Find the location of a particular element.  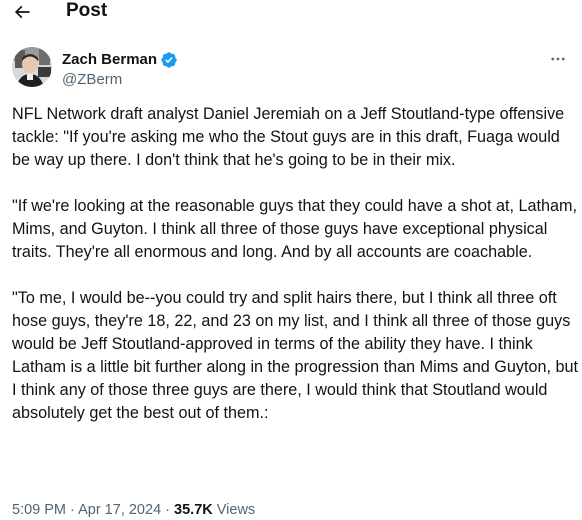

more-options-button is located at coordinates (558, 59).